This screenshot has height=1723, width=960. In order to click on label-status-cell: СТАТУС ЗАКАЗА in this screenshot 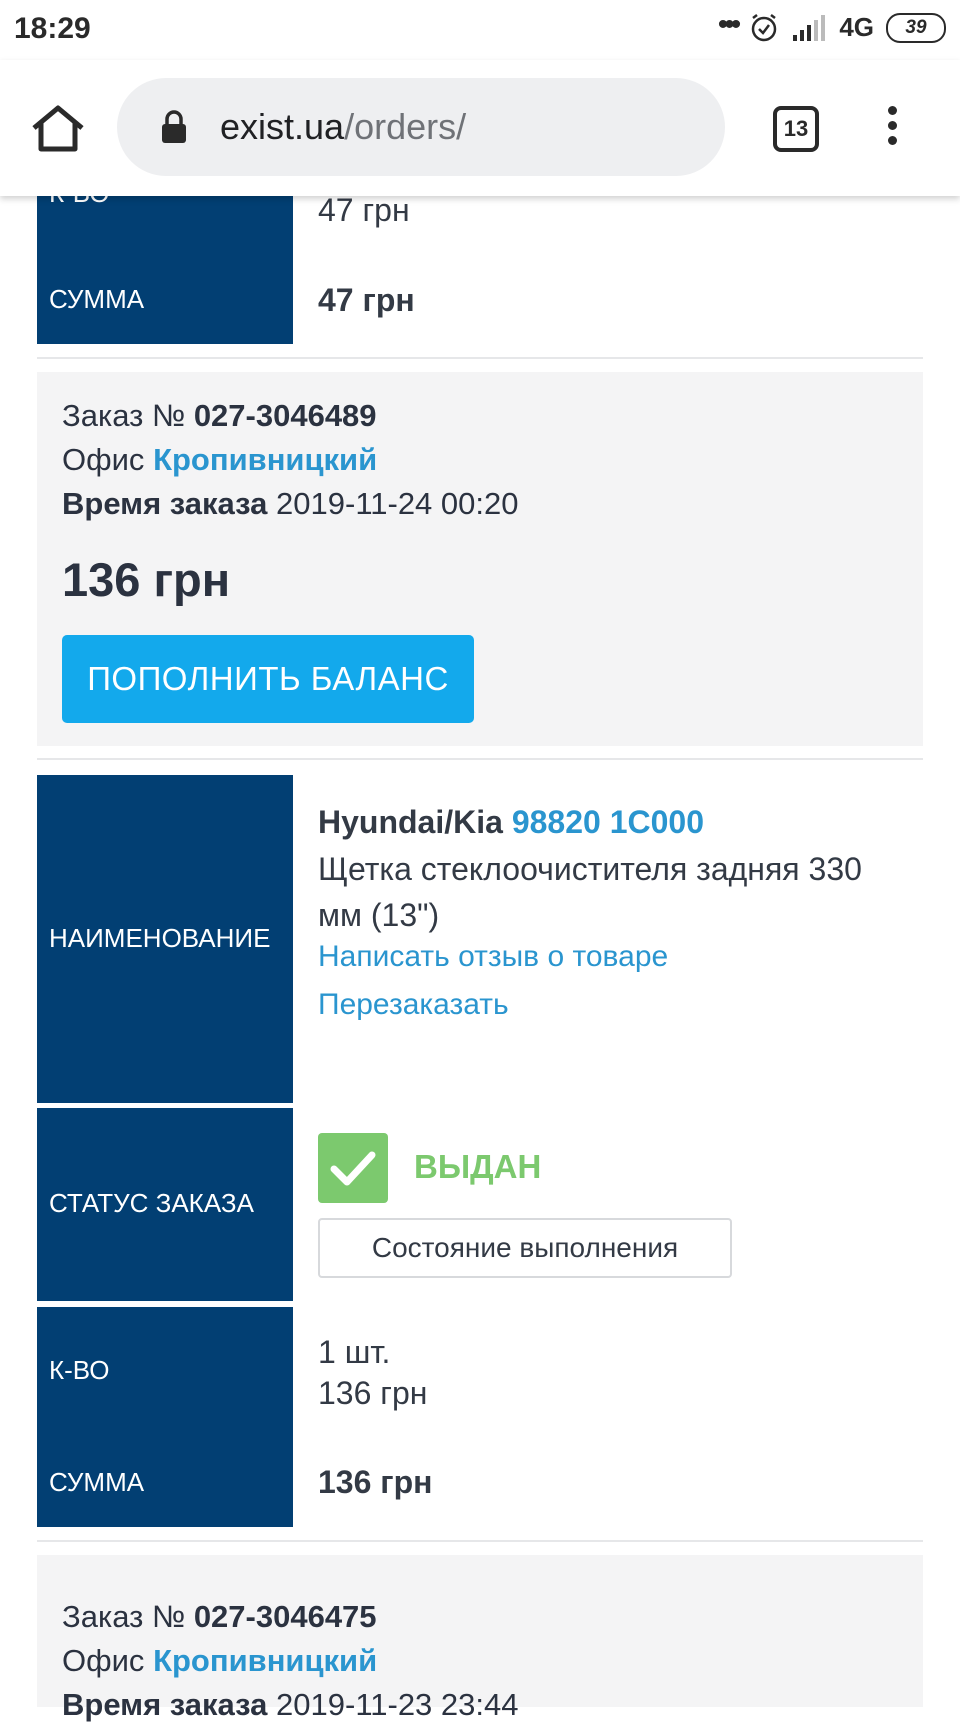, I will do `click(165, 1204)`.